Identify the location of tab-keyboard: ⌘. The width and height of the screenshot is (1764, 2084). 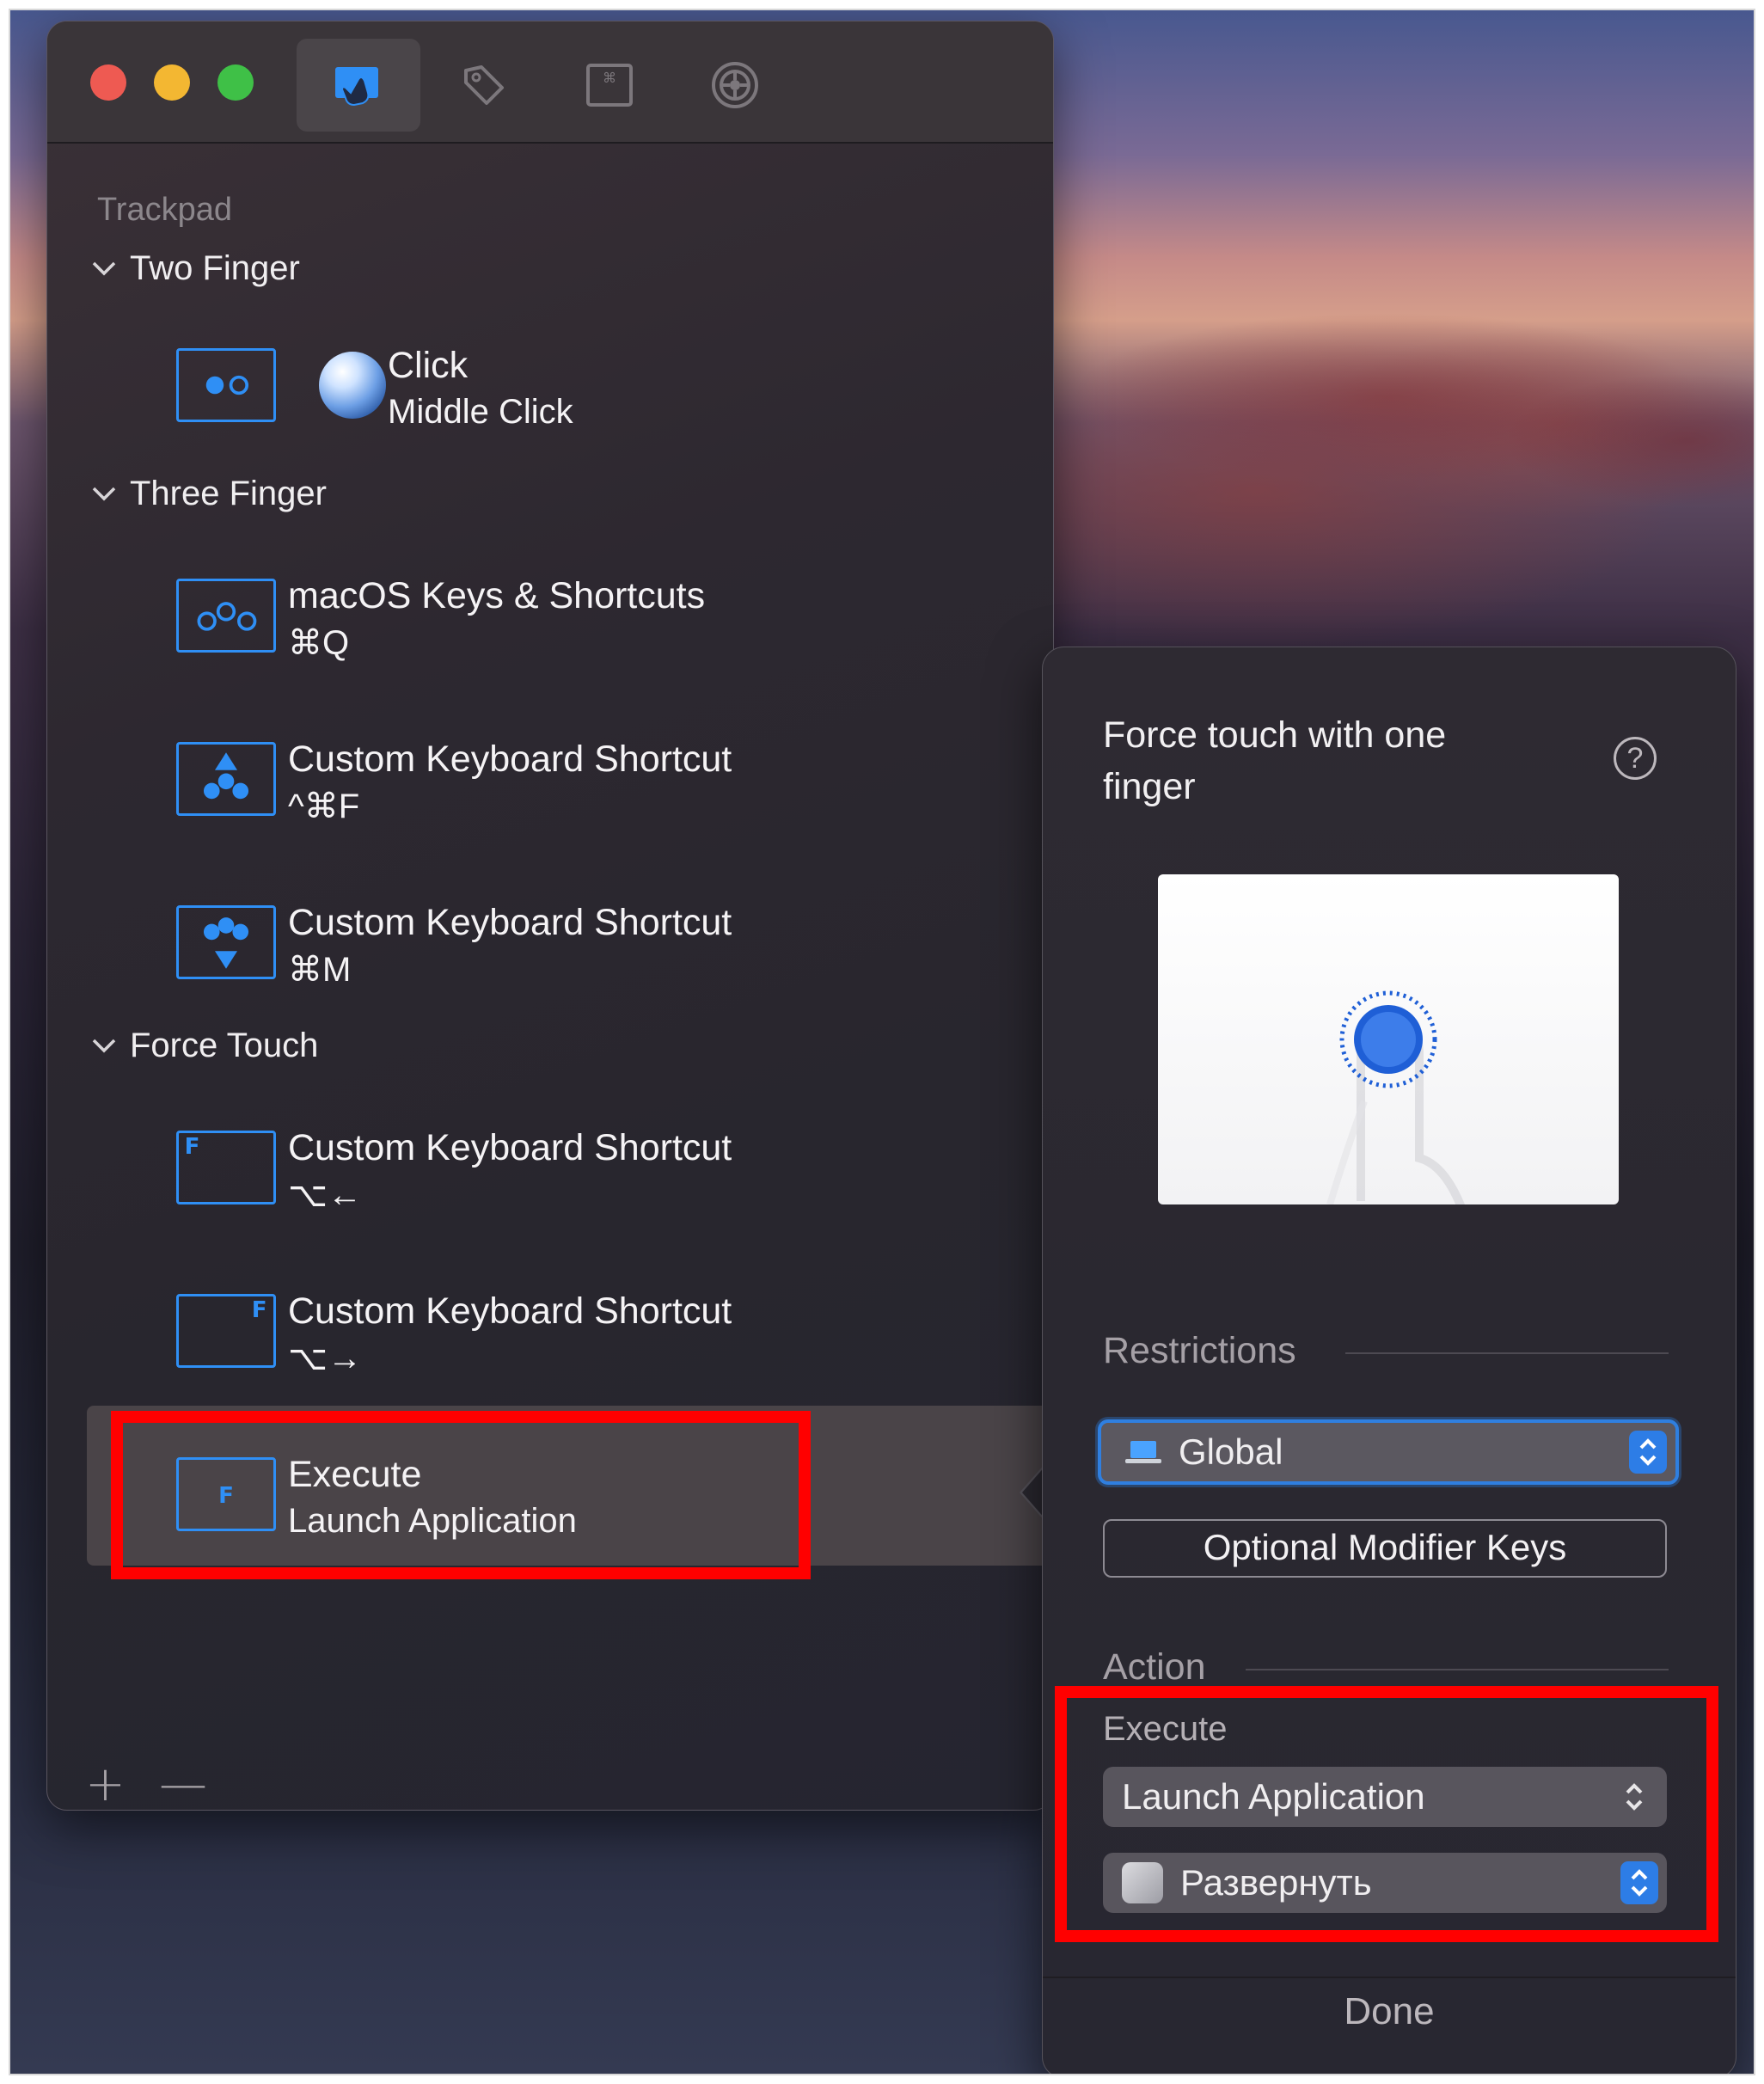
(609, 85).